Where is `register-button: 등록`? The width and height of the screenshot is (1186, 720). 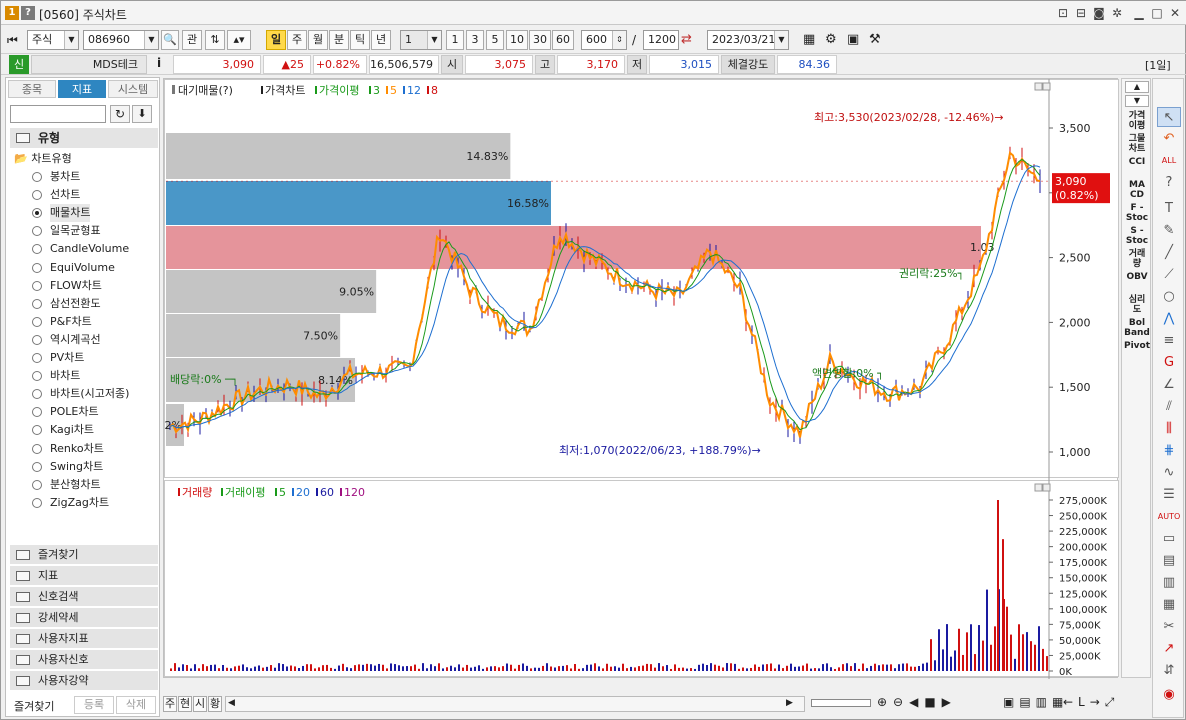 register-button: 등록 is located at coordinates (94, 705).